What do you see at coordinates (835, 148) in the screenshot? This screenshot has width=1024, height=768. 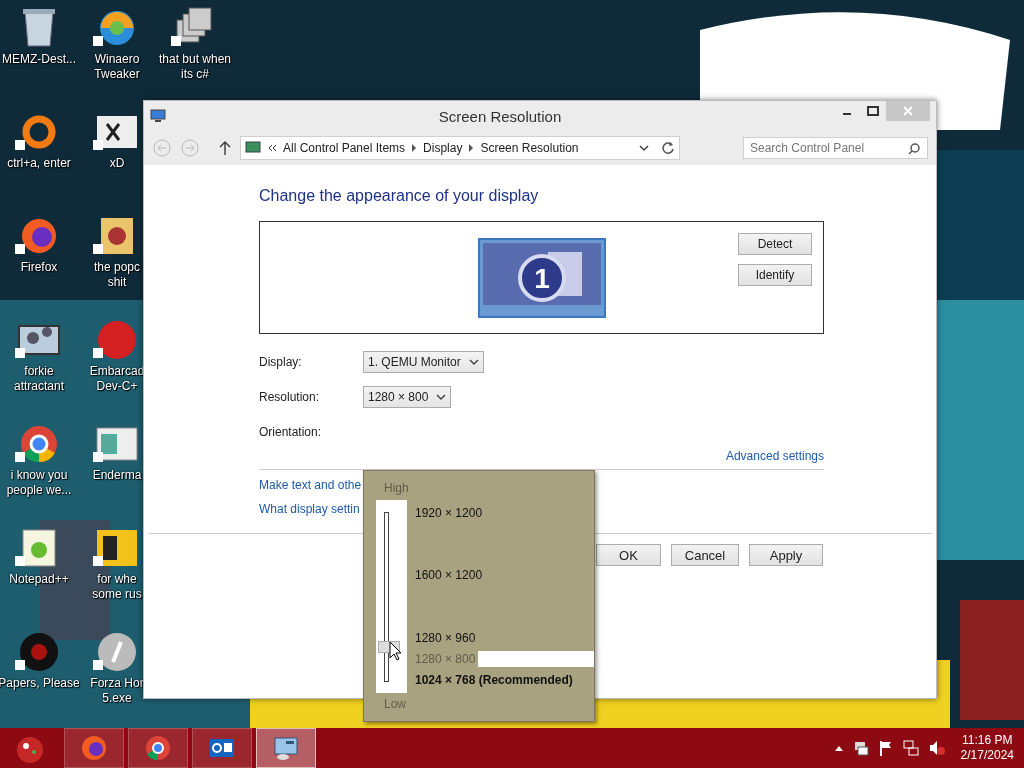 I see `search-field: Search Control Panel` at bounding box center [835, 148].